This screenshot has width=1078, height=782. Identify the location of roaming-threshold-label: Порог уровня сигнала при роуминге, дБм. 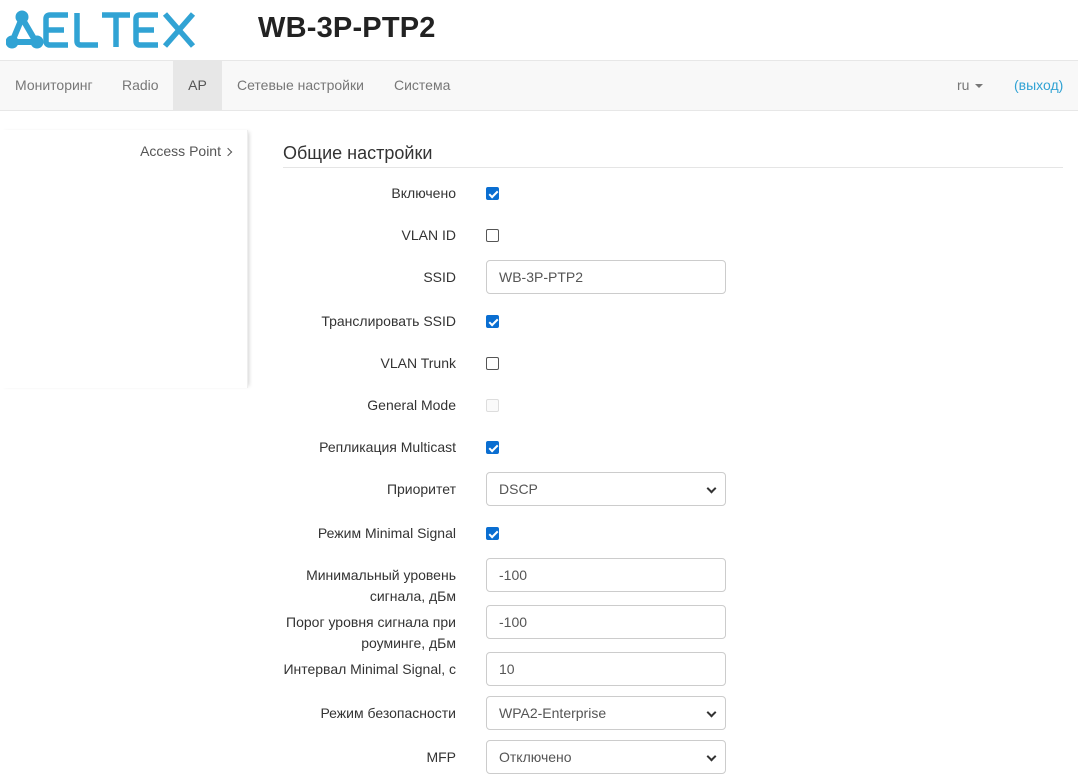
(371, 633).